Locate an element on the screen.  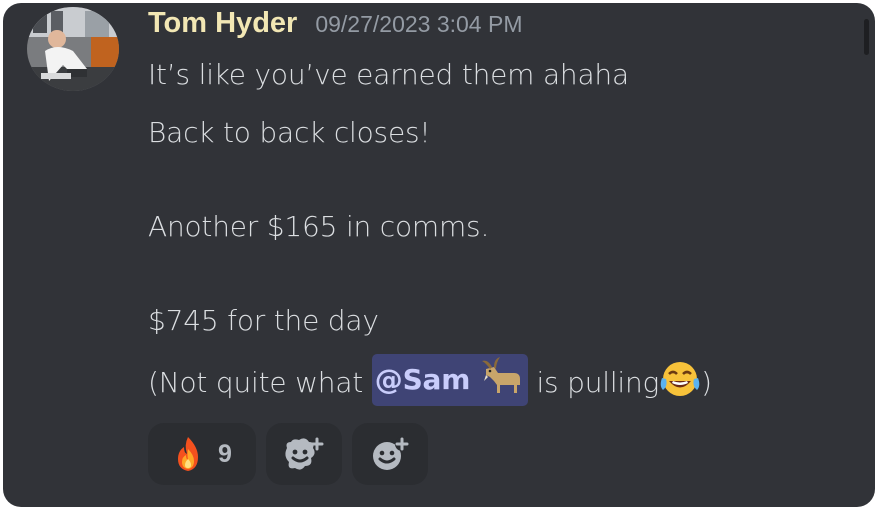
add-super-reaction-icon is located at coordinates (304, 453).